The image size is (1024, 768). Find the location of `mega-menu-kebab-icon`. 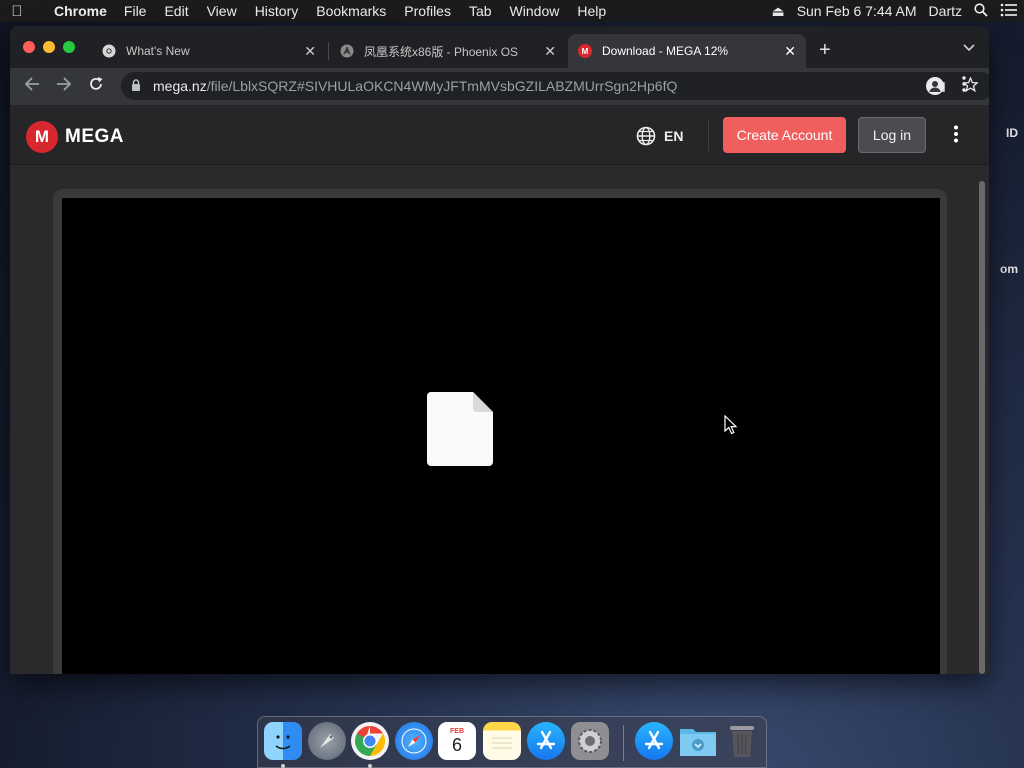

mega-menu-kebab-icon is located at coordinates (956, 136).